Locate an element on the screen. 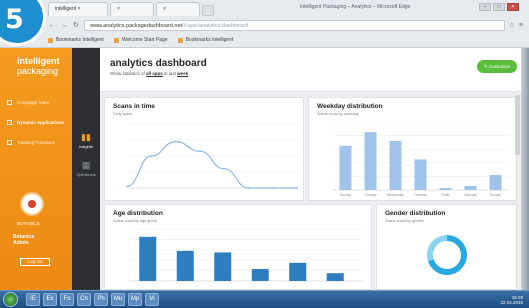 This screenshot has height=308, width=529. scrollbar is located at coordinates (517, 125).